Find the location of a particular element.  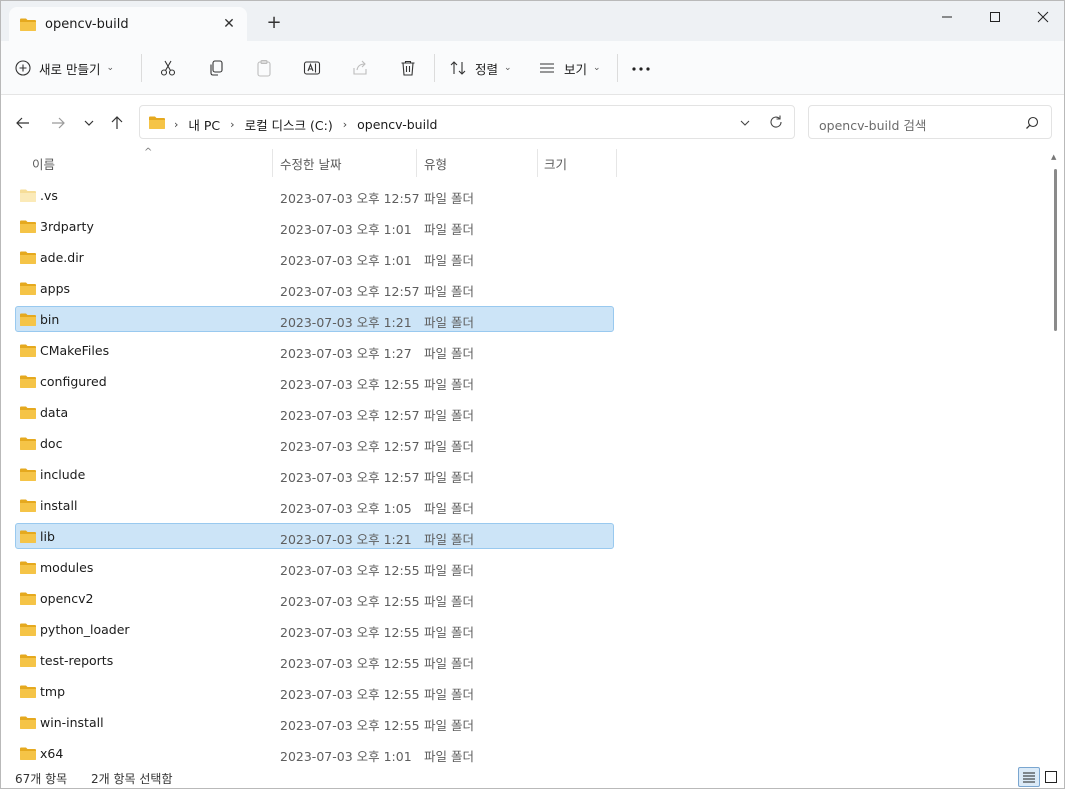

breadcrumb-item-my-pc: 내 PC is located at coordinates (204, 124).